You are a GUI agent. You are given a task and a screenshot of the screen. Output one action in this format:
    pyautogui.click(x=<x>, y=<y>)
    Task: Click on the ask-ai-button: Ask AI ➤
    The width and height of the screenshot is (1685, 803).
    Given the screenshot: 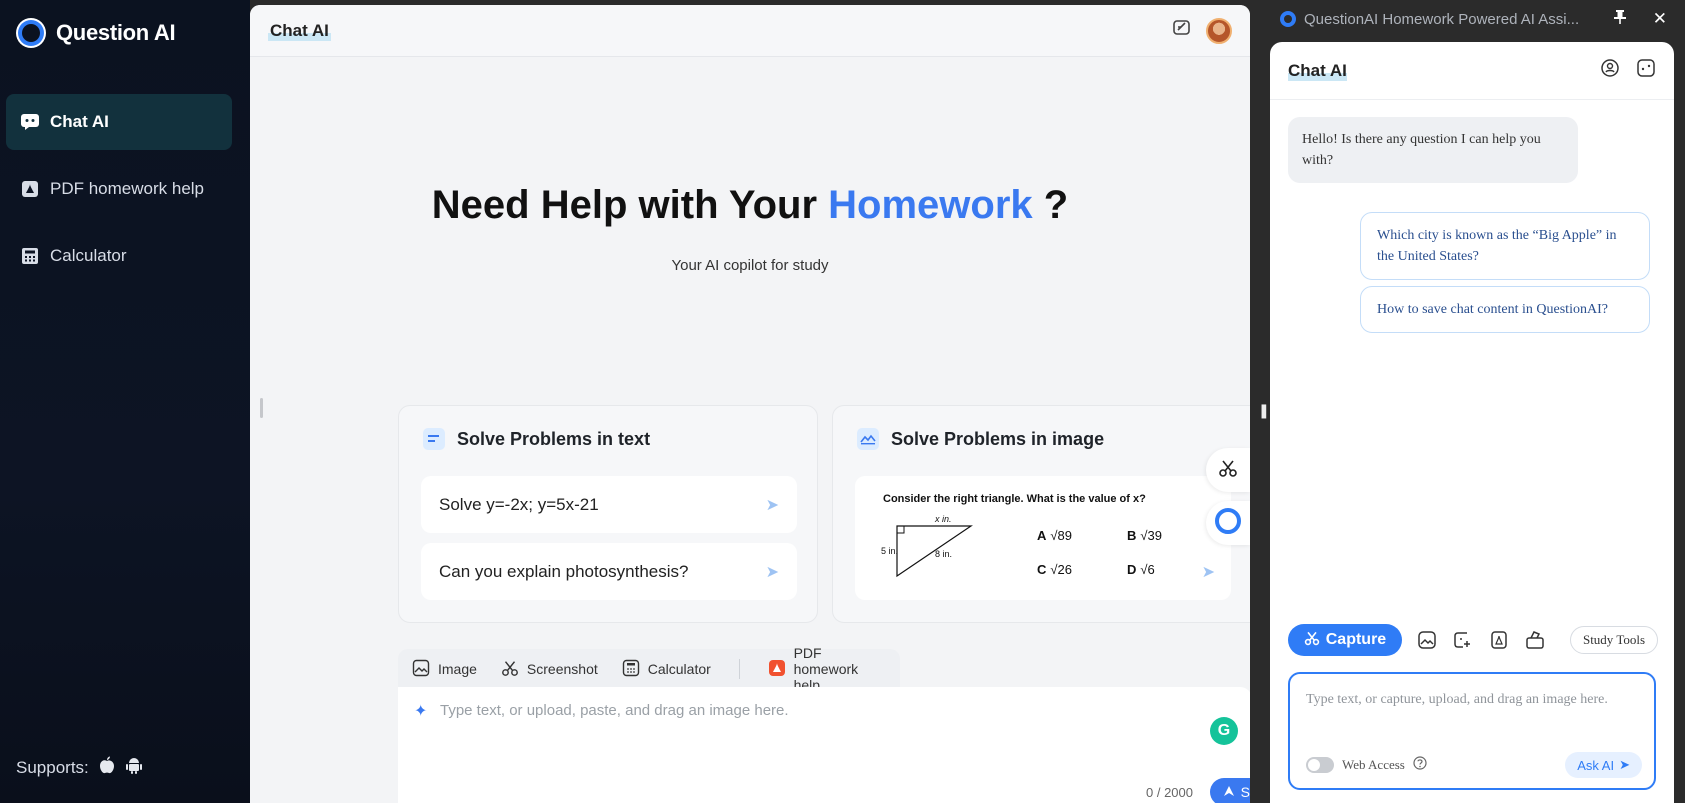 What is the action you would take?
    pyautogui.click(x=1603, y=765)
    